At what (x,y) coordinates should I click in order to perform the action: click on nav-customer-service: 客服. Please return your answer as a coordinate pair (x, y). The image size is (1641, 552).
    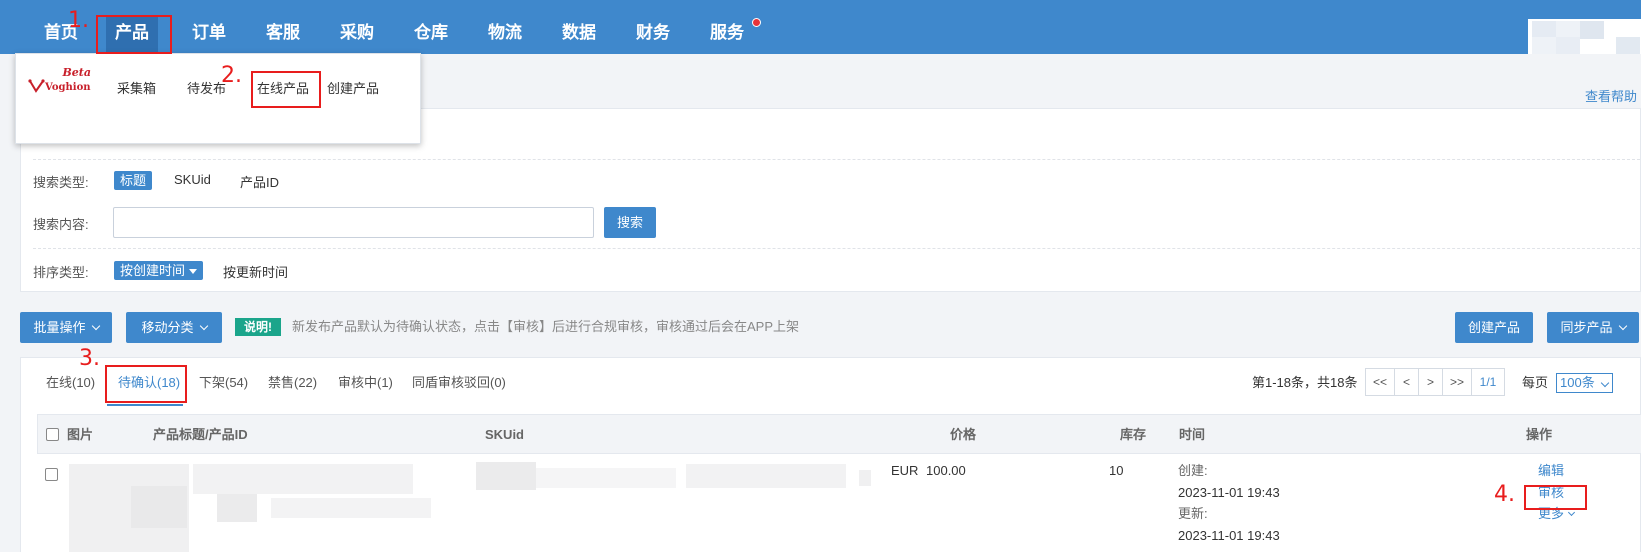
    Looking at the image, I should click on (283, 33).